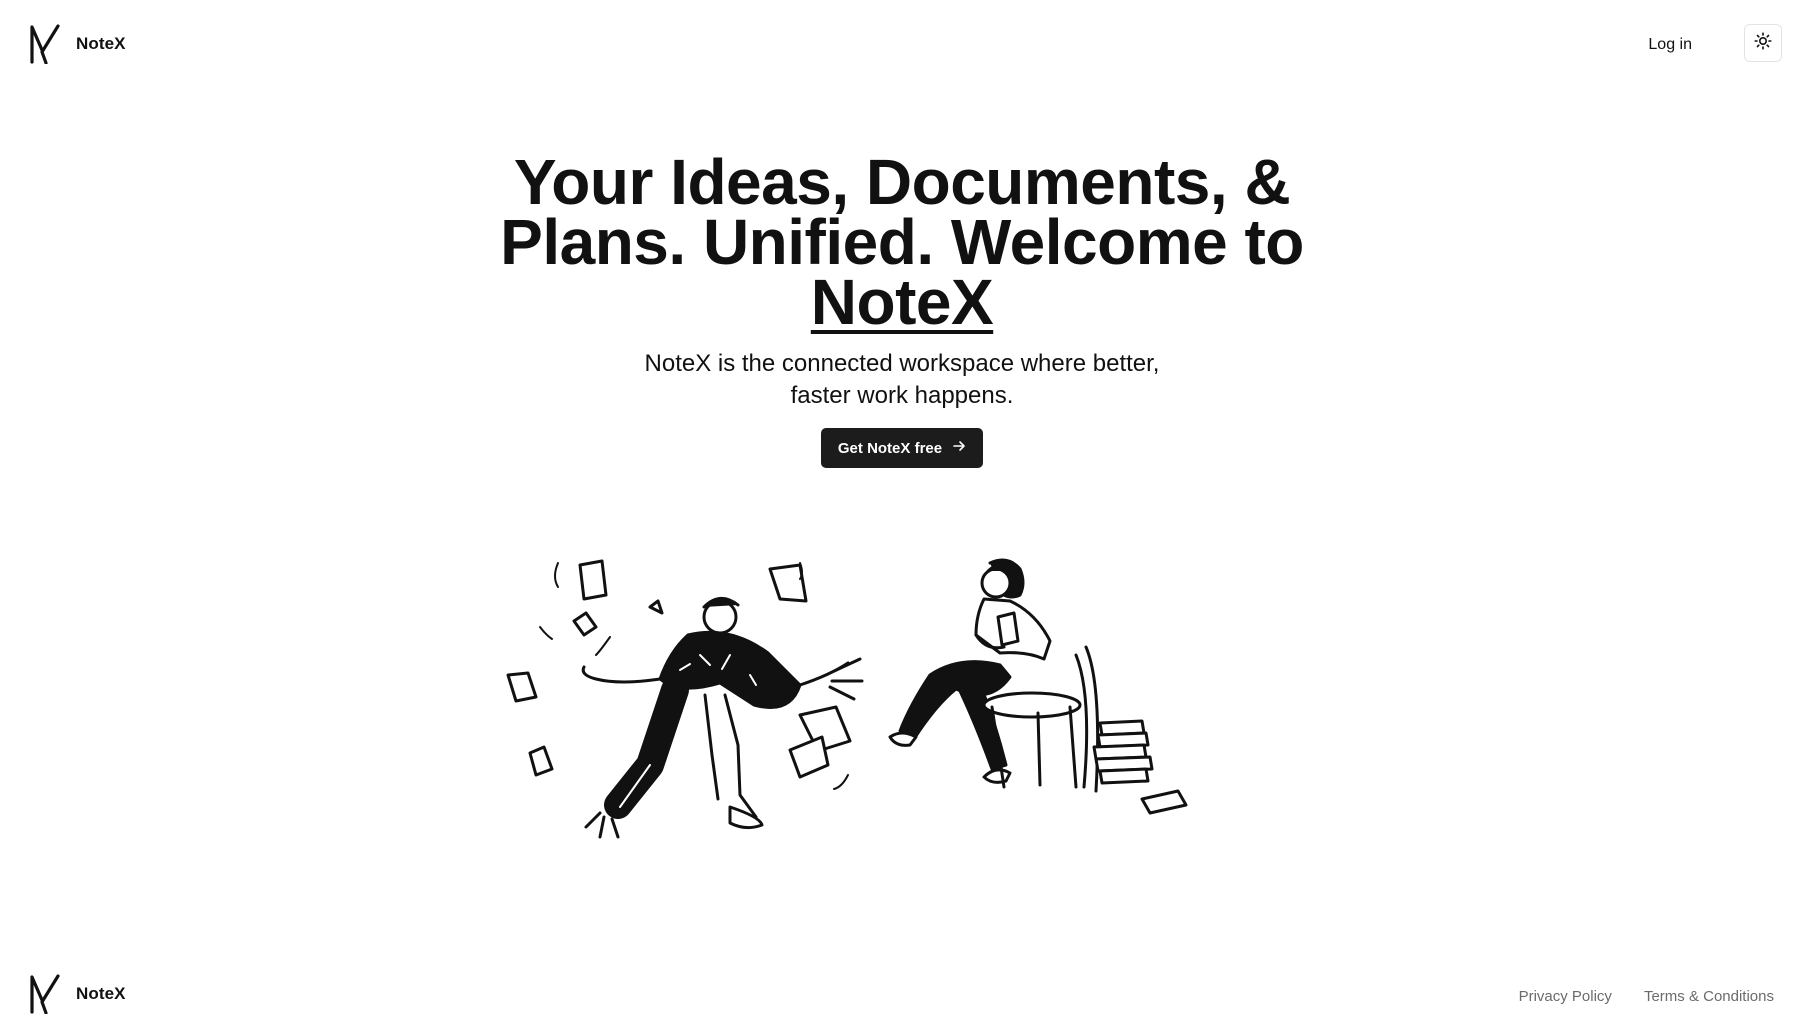 The width and height of the screenshot is (1804, 1036). What do you see at coordinates (101, 993) in the screenshot?
I see `footer-brand-name: NoteX` at bounding box center [101, 993].